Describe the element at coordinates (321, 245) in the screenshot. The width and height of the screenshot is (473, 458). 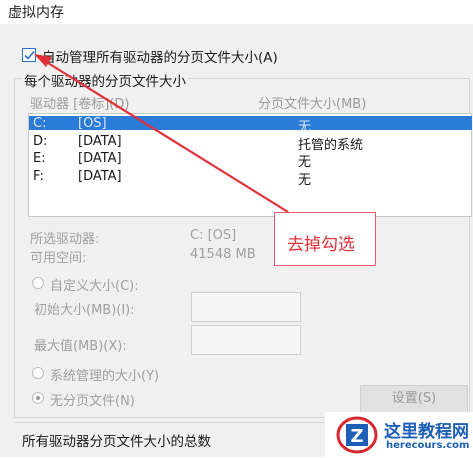
I see `annotation-text: 去掉勾选` at that location.